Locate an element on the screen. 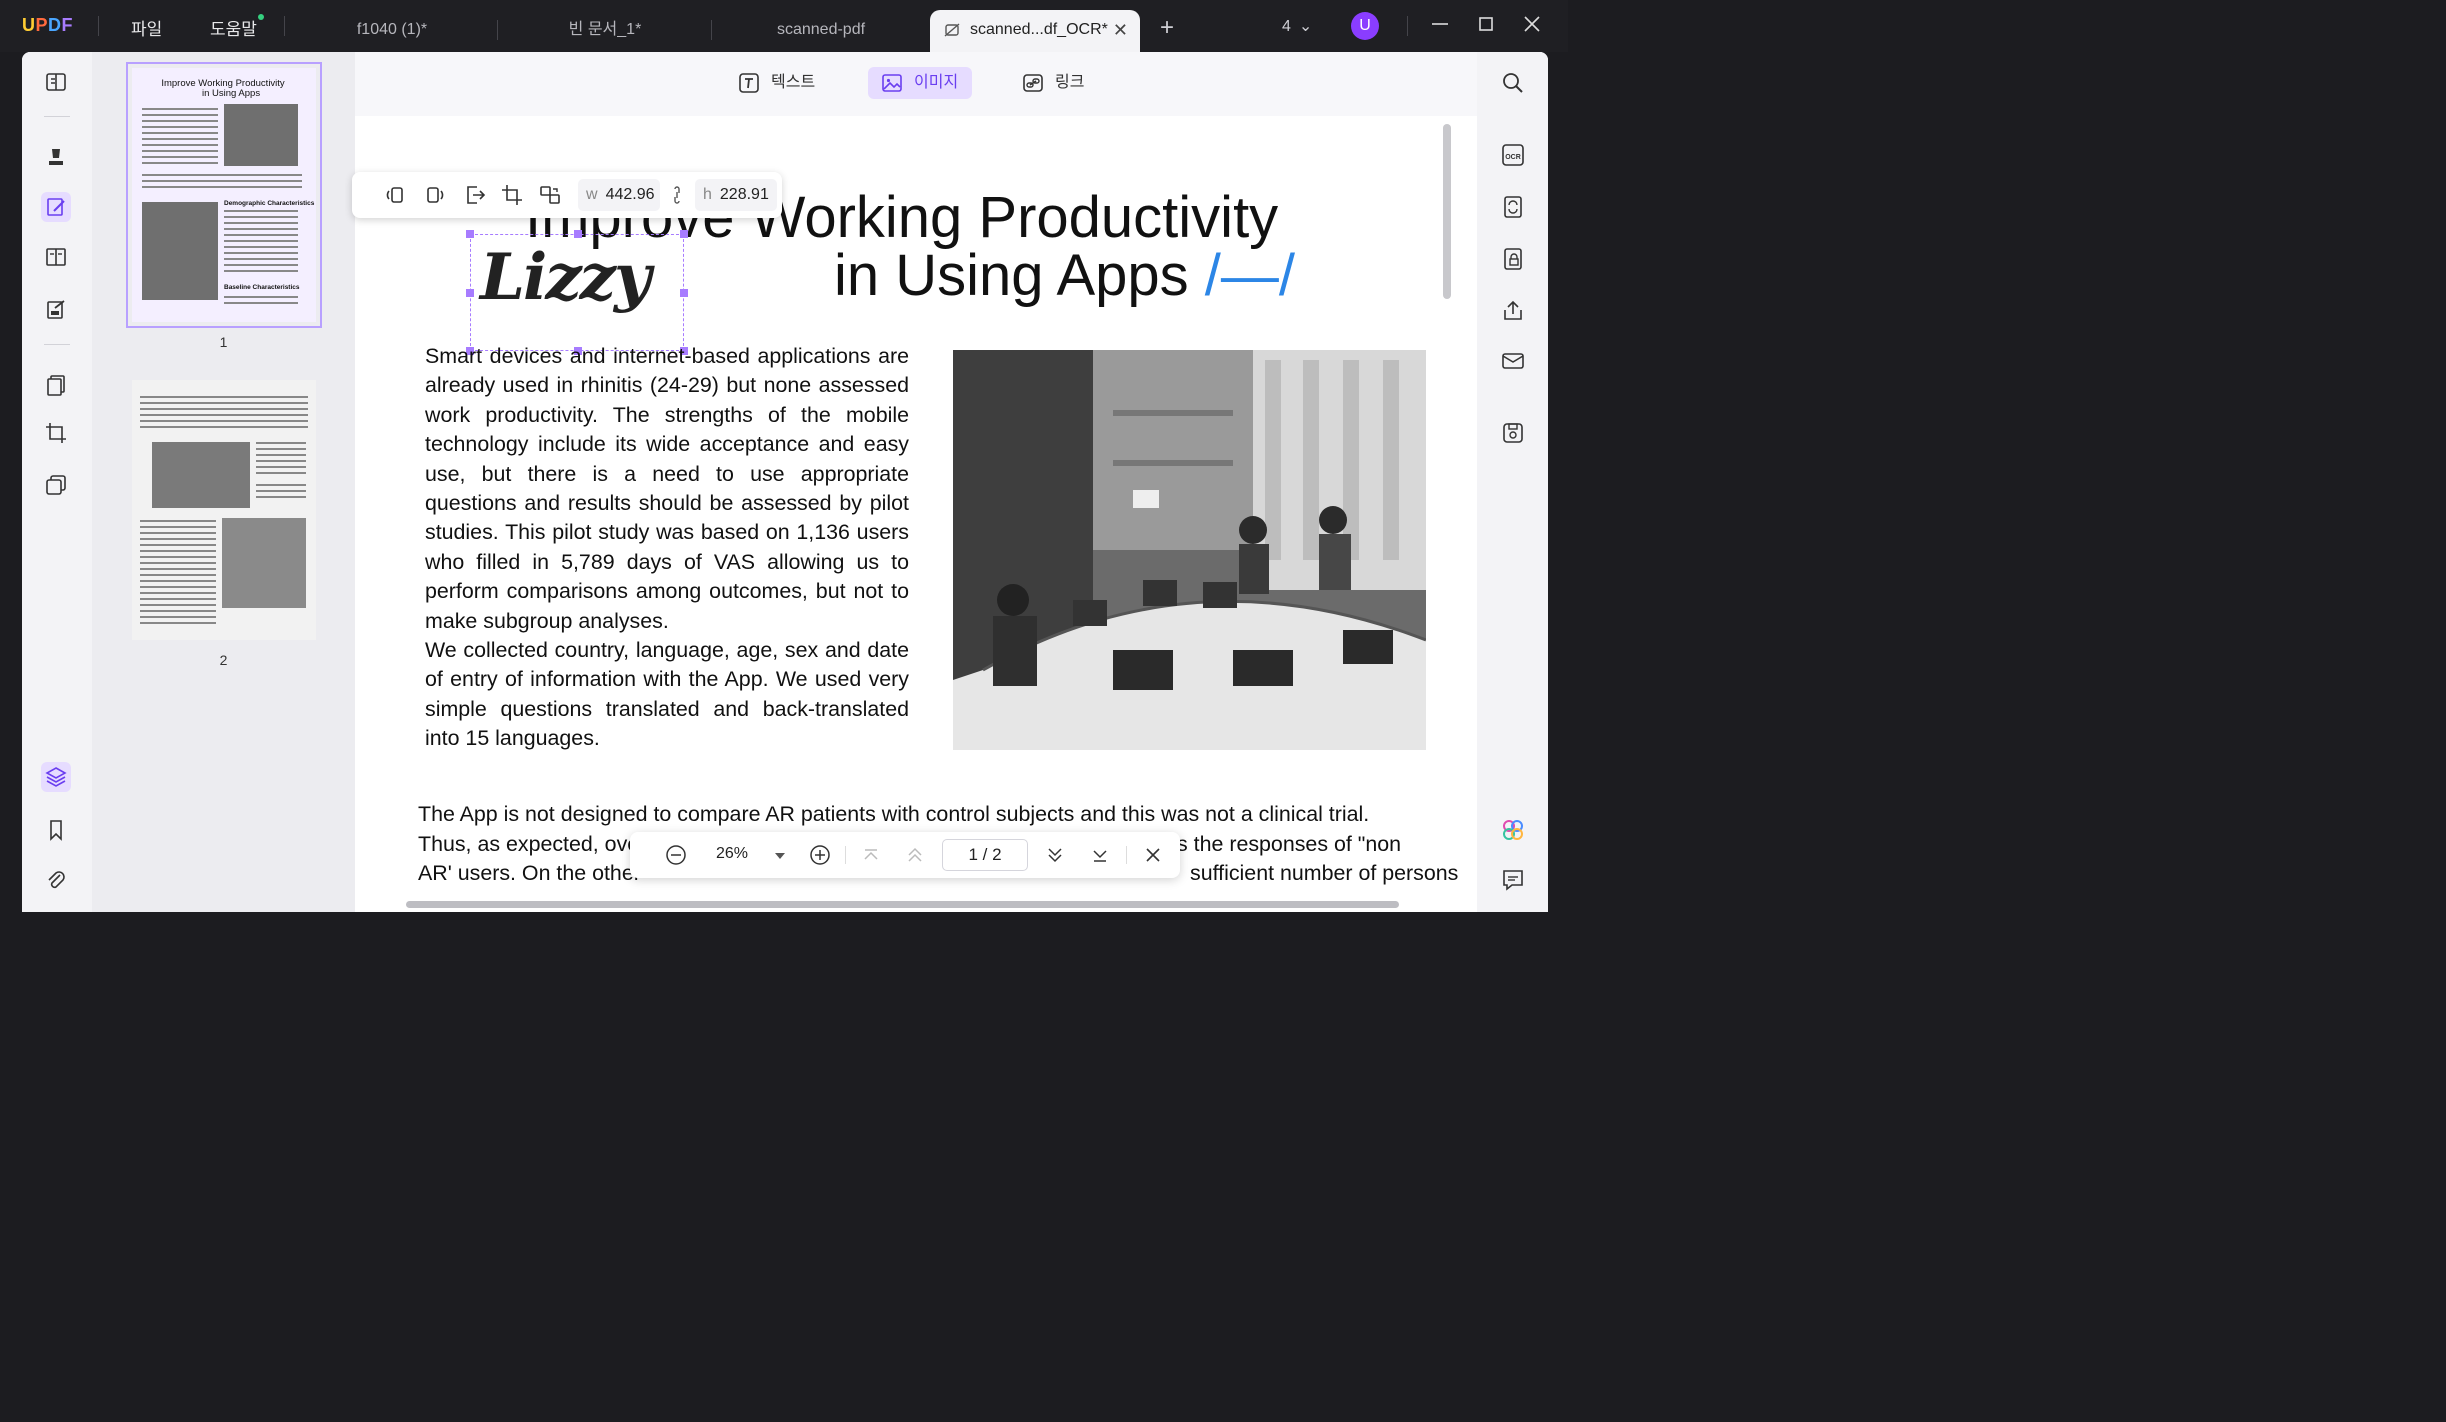 Image resolution: width=2446 pixels, height=1422 pixels. vertical-scrollbar is located at coordinates (1447, 211).